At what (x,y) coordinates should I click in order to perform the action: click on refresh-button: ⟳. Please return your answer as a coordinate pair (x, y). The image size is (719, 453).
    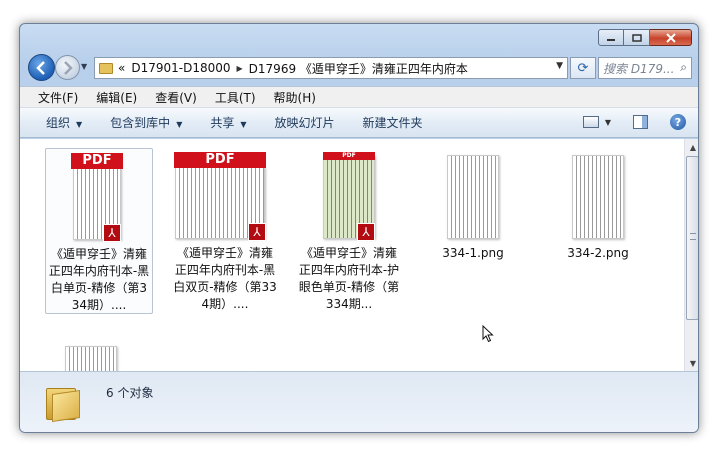
    Looking at the image, I should click on (583, 68).